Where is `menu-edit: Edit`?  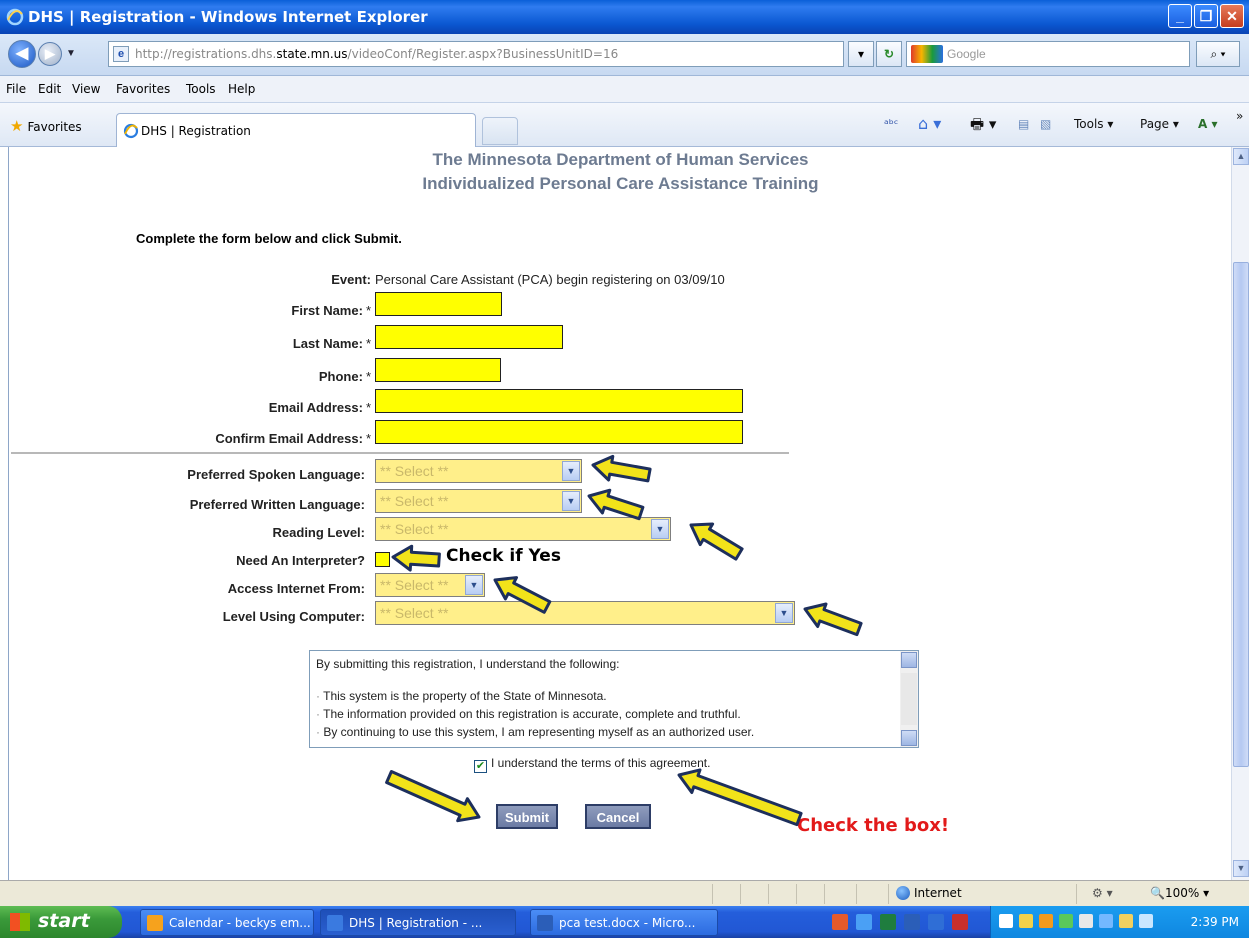
menu-edit: Edit is located at coordinates (49, 89).